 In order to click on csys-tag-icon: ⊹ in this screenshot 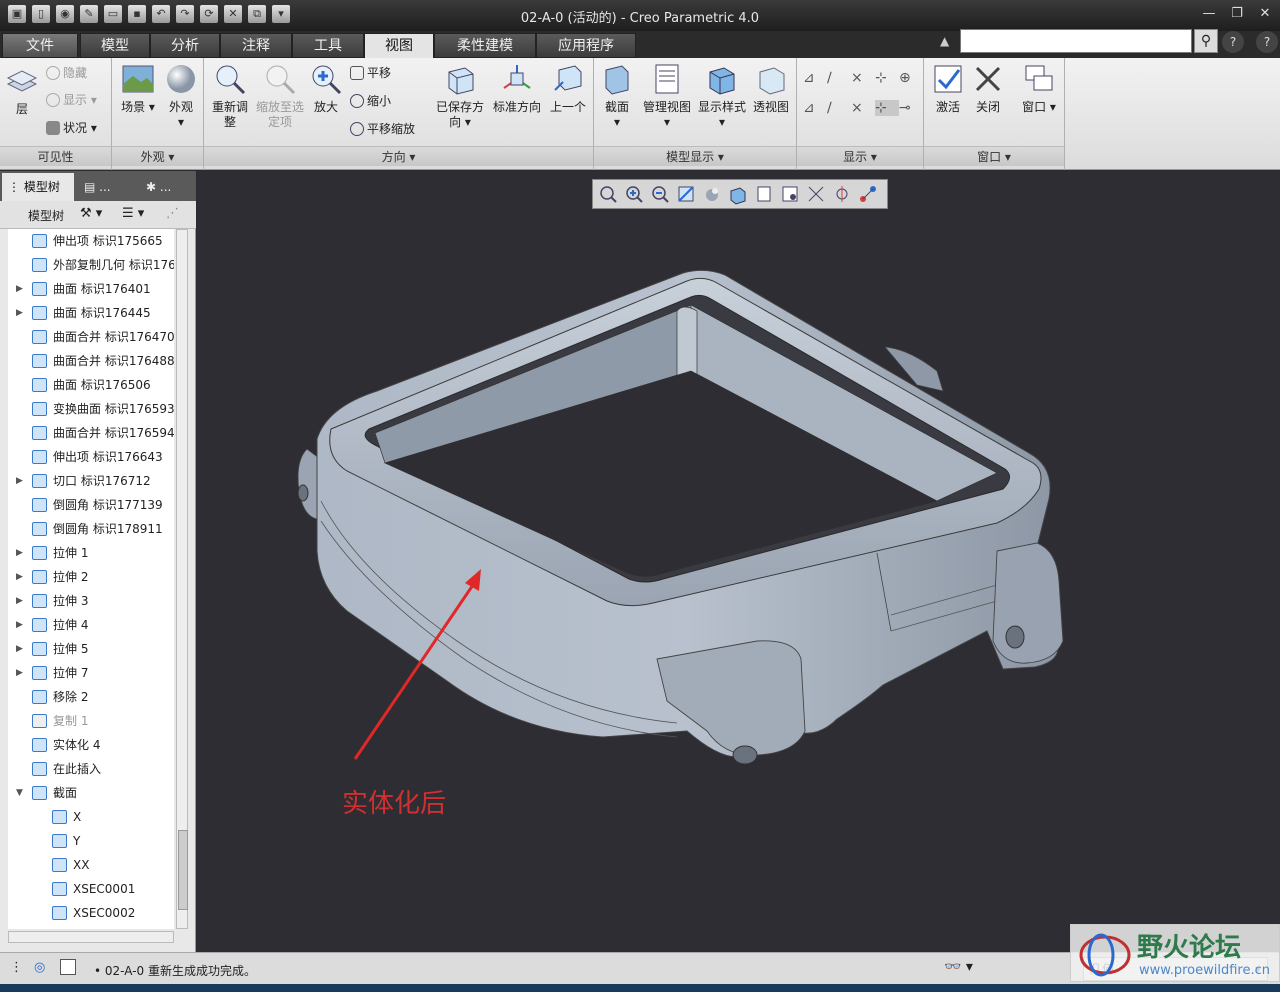, I will do `click(887, 108)`.